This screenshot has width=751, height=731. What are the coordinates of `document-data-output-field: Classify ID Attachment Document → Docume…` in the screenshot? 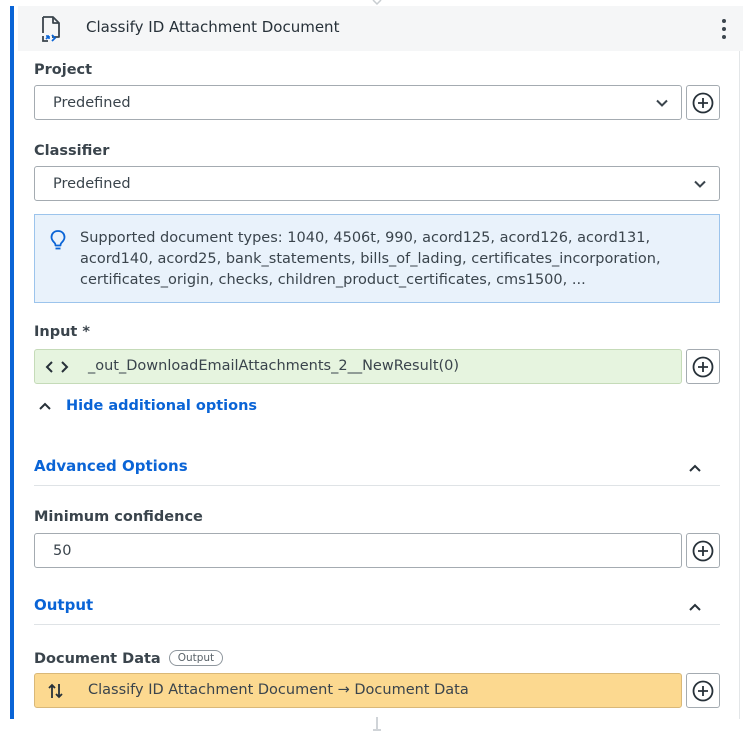 It's located at (358, 690).